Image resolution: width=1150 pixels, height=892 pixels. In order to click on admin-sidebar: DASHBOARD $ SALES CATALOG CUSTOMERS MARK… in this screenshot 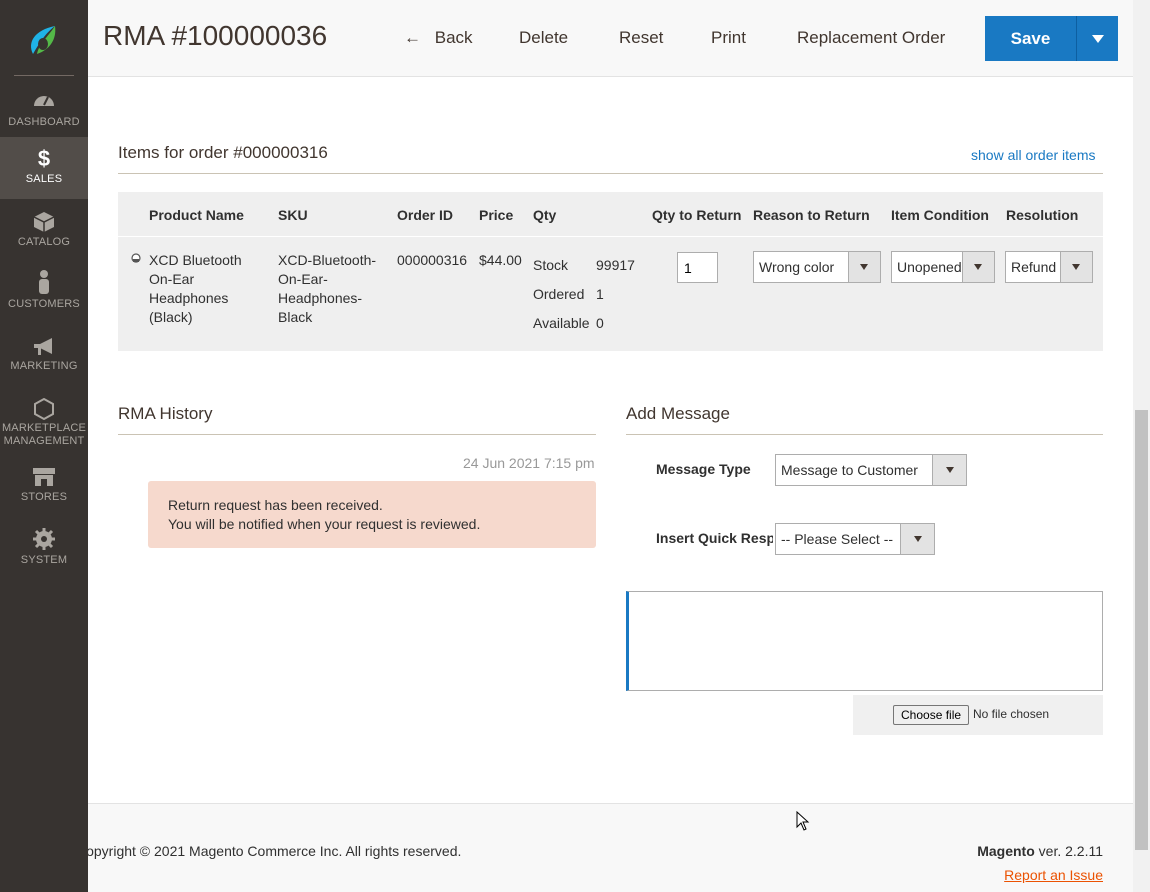, I will do `click(44, 446)`.